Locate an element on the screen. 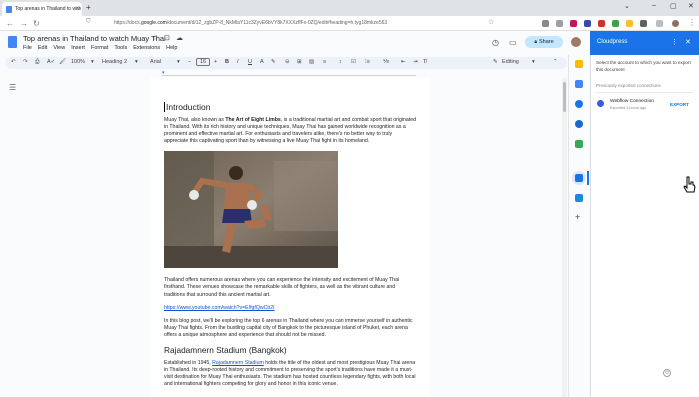  forward-icon: → is located at coordinates (24, 23).